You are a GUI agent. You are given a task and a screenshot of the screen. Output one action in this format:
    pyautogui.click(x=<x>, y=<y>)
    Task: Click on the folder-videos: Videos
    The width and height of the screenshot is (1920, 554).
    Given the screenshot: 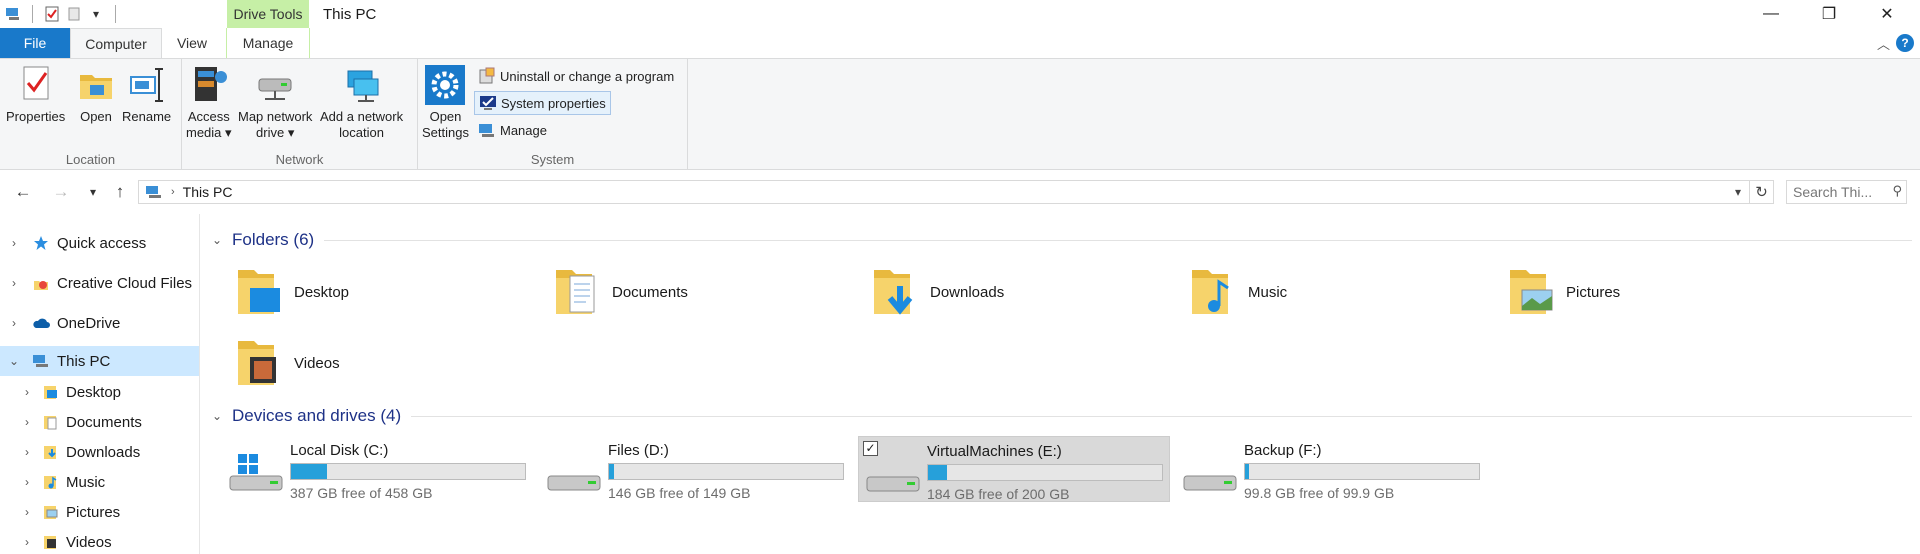 What is the action you would take?
    pyautogui.click(x=287, y=363)
    